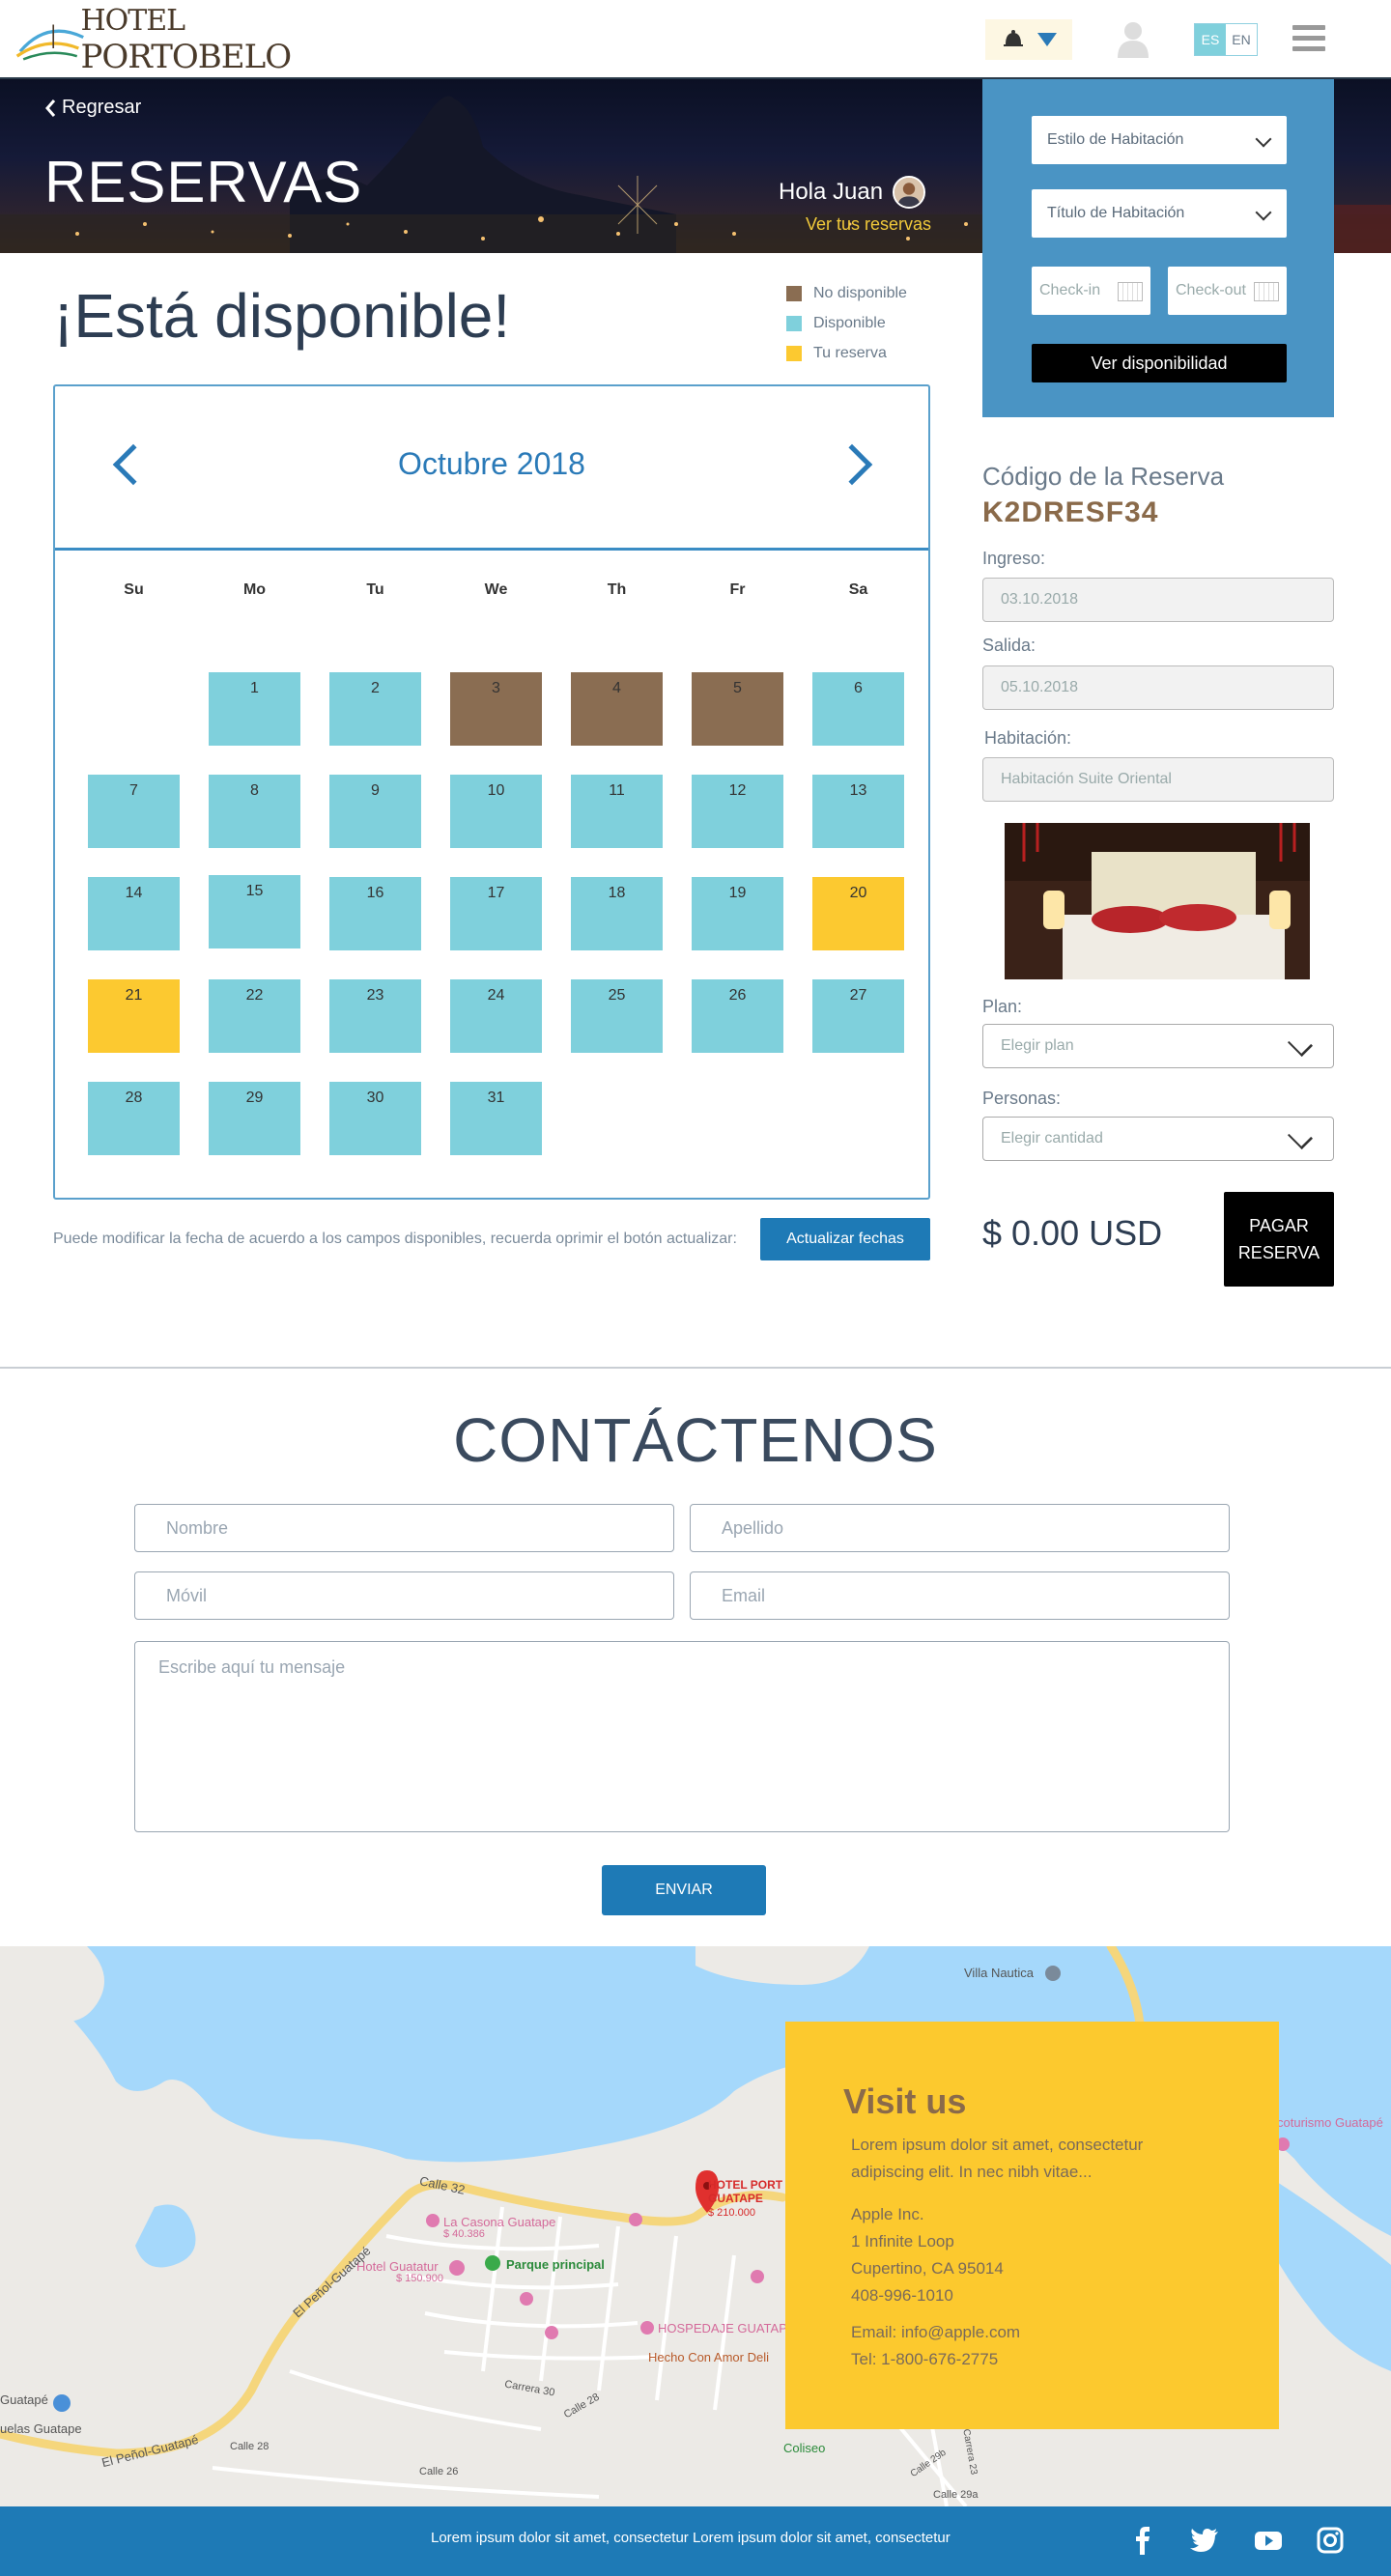  Describe the element at coordinates (254, 1118) in the screenshot. I see `calendar-day: 29` at that location.